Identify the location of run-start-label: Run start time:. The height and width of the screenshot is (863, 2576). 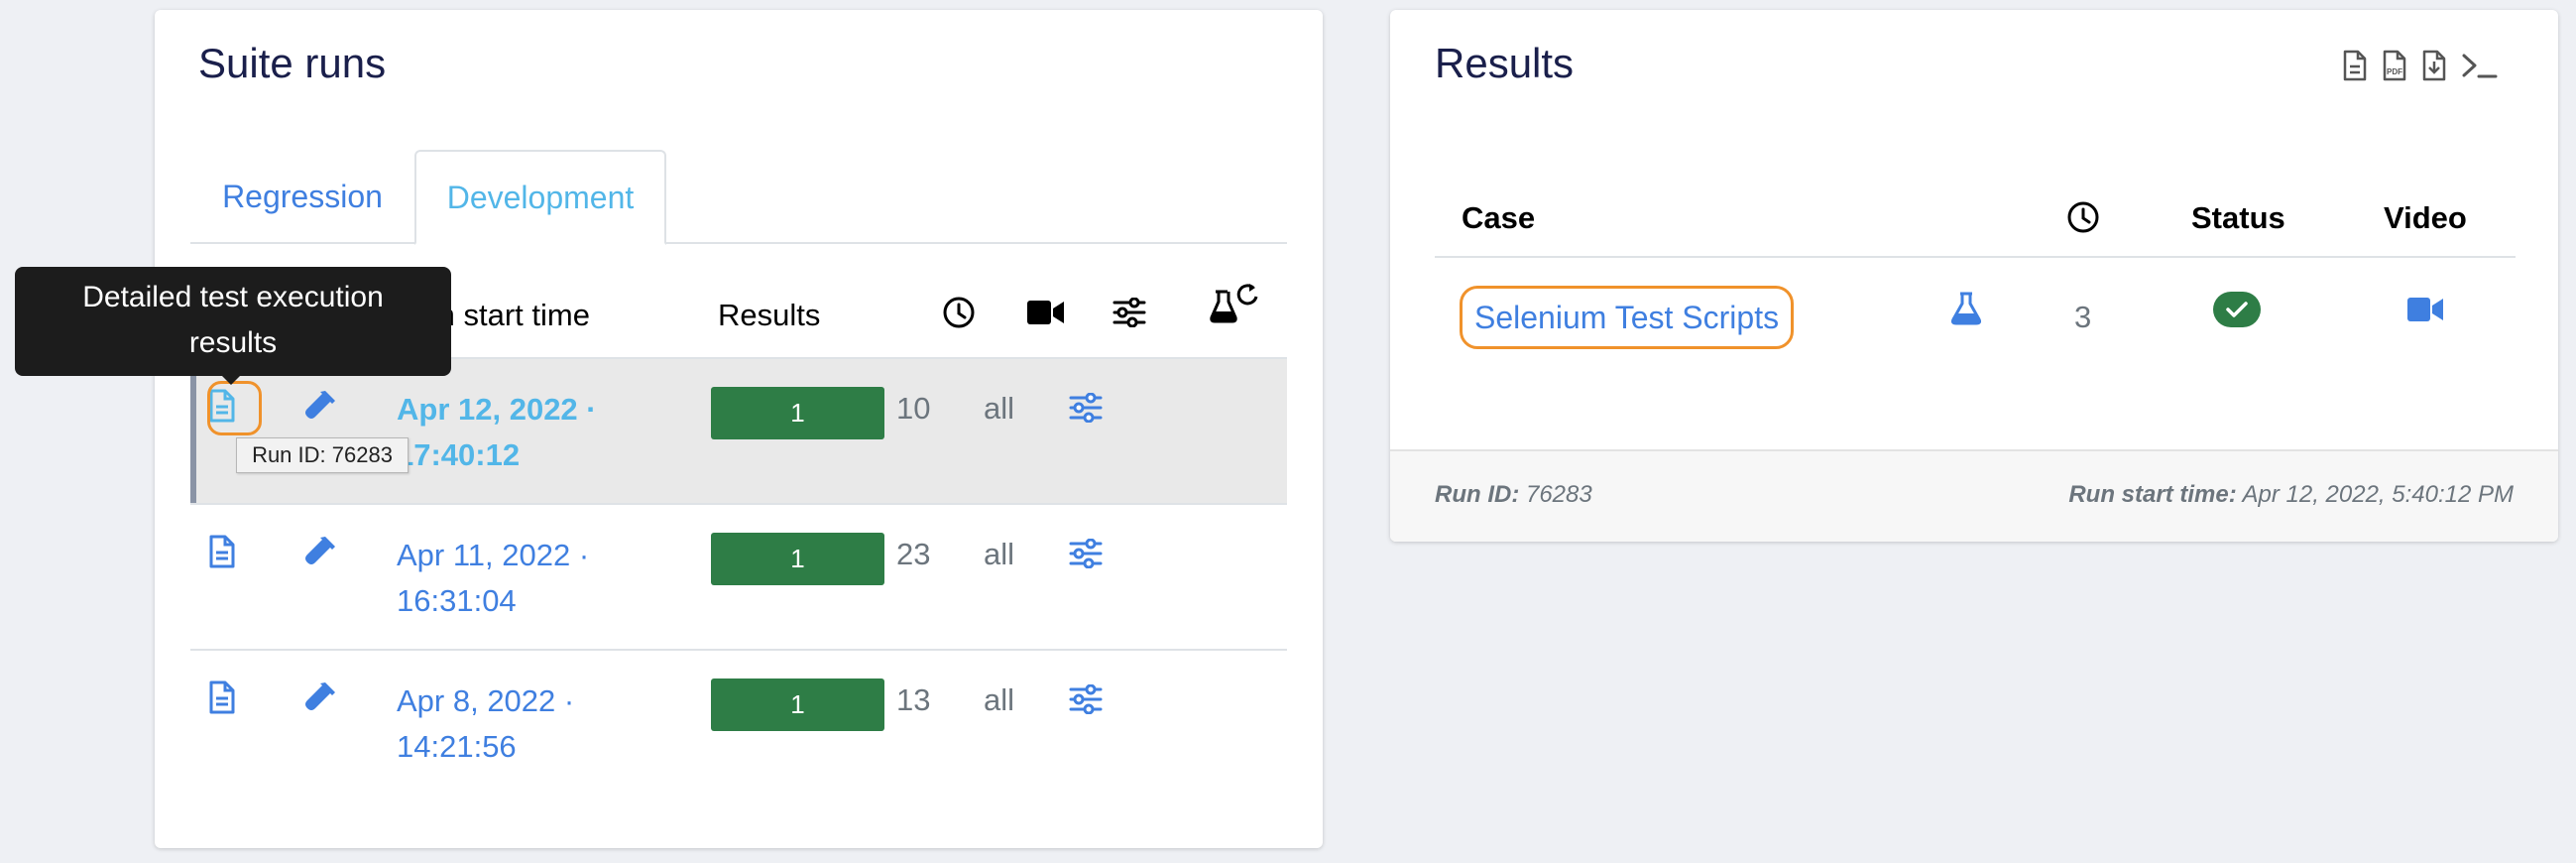
(2152, 494).